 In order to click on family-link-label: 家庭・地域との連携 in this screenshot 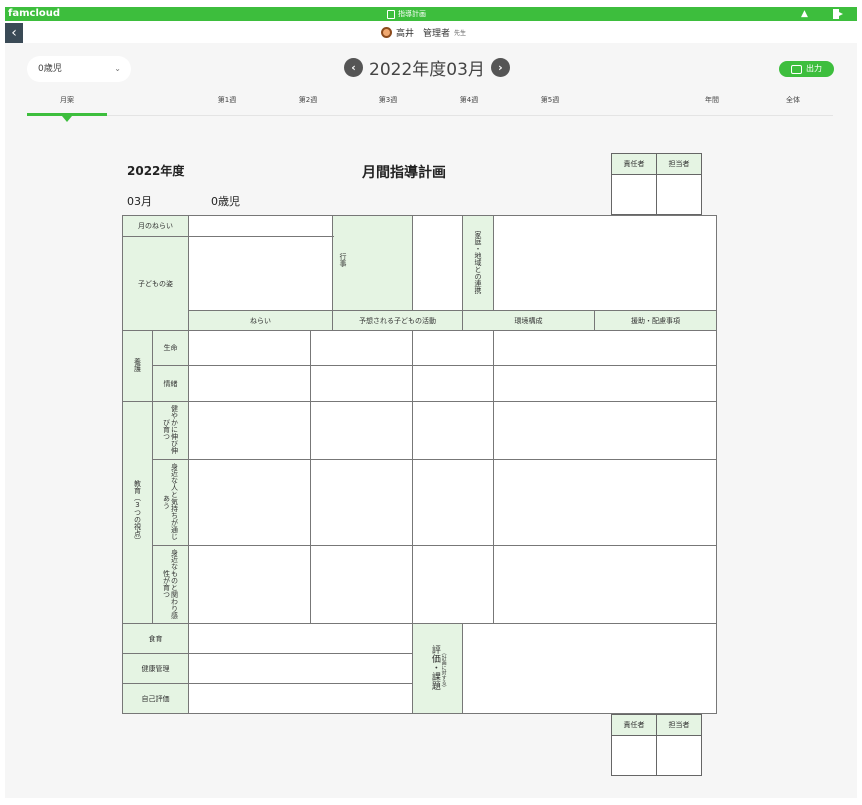, I will do `click(478, 263)`.